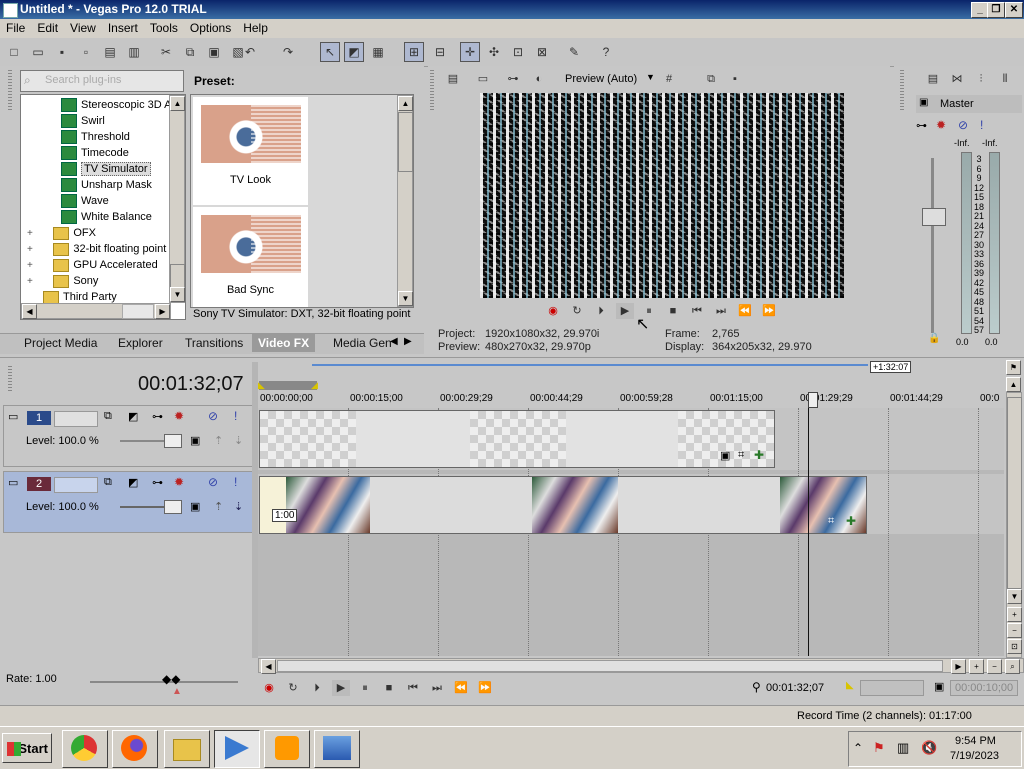  I want to click on zoom-tool-icon: ⊠, so click(542, 52).